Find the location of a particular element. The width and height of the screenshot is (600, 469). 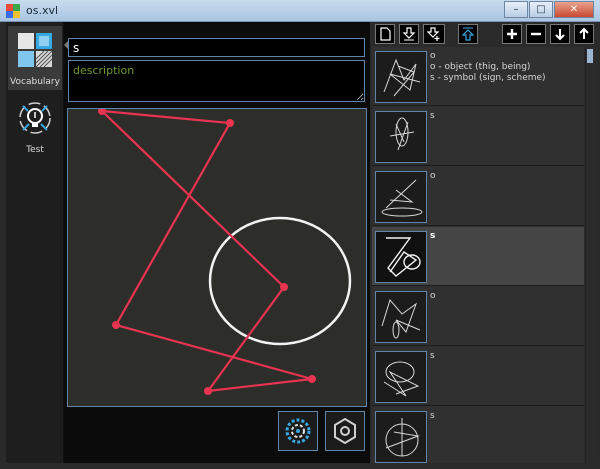

remove-button is located at coordinates (536, 34).